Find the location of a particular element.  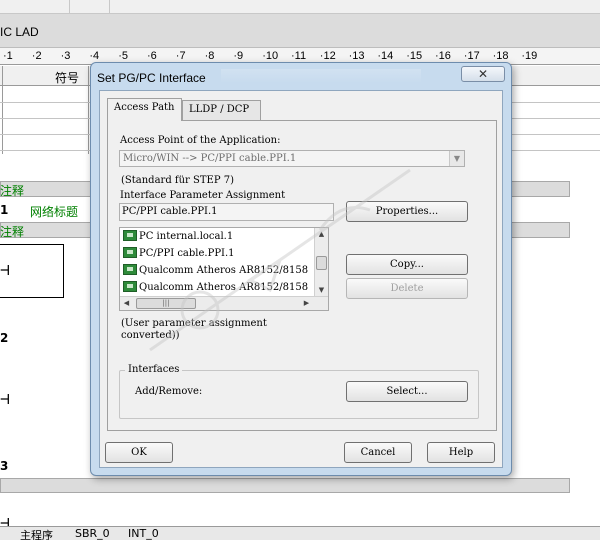

network-title: 网络标题 is located at coordinates (54, 211).